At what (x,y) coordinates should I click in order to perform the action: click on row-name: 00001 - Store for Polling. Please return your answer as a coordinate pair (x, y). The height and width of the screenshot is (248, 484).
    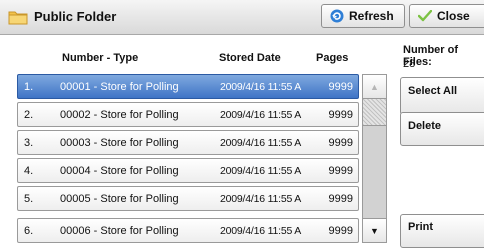
    Looking at the image, I should click on (119, 87).